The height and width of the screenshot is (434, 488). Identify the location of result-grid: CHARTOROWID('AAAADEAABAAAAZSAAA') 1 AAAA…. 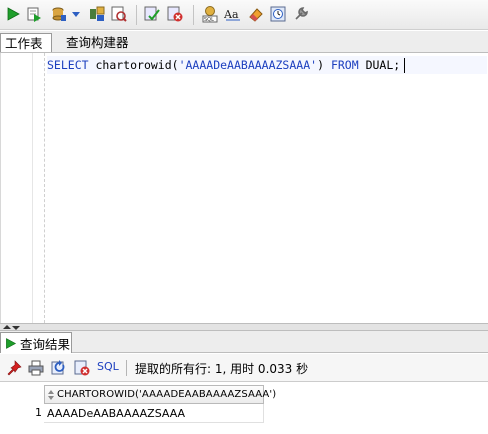
(244, 408).